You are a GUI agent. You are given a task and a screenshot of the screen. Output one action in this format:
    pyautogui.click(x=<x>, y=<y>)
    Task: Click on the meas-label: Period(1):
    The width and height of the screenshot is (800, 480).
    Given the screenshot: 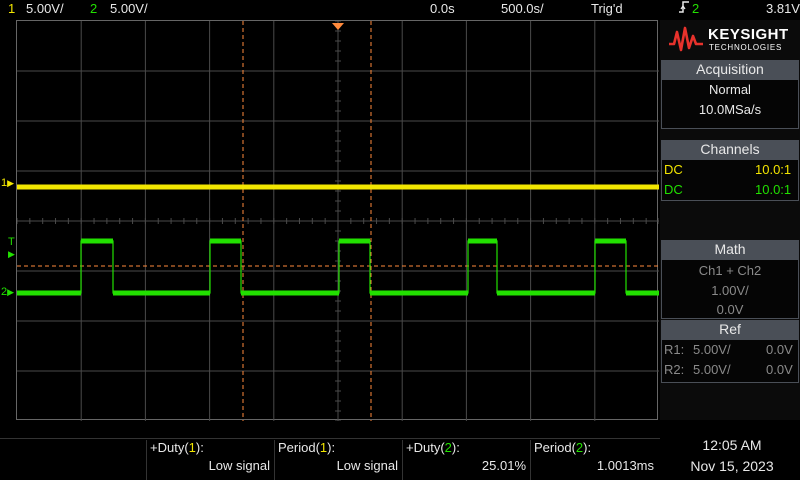 What is the action you would take?
    pyautogui.click(x=307, y=447)
    